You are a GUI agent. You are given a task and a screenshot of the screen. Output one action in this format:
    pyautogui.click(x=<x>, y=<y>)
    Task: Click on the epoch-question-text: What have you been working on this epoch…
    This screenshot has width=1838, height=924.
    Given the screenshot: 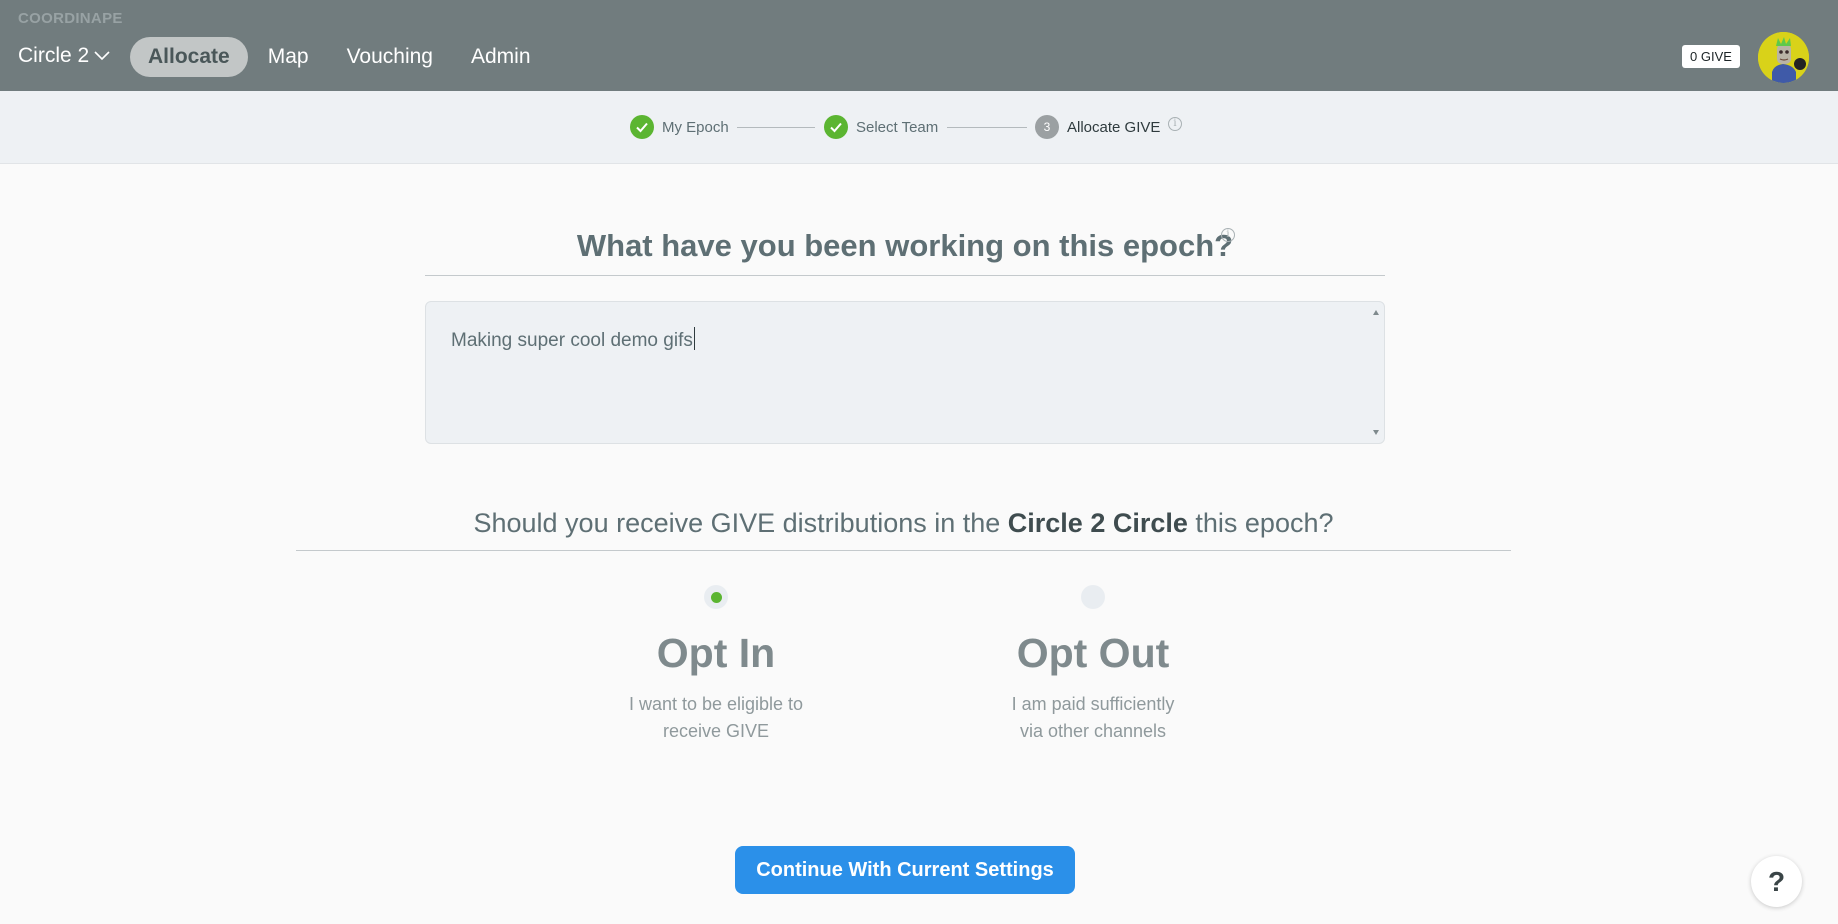 What is the action you would take?
    pyautogui.click(x=905, y=245)
    